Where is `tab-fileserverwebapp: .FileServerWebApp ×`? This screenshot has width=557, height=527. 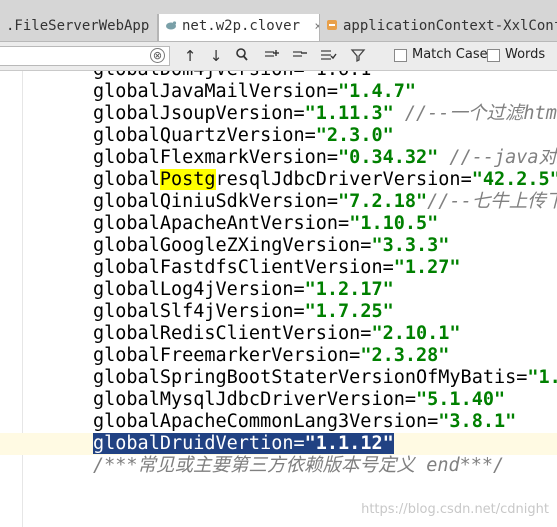 tab-fileserverwebapp: .FileServerWebApp × is located at coordinates (79, 27).